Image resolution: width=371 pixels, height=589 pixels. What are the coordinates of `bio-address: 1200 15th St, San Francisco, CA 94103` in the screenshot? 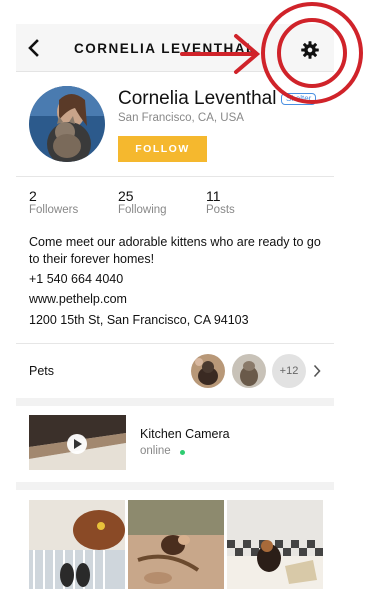 It's located at (139, 320).